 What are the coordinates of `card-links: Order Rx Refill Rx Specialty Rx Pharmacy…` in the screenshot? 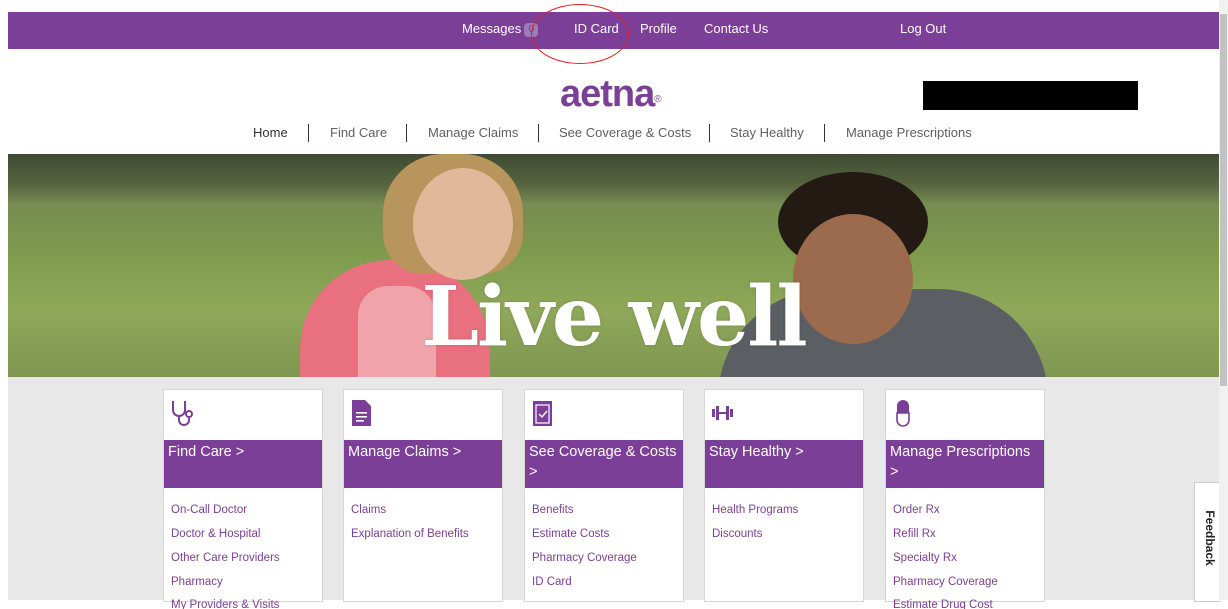 It's located at (945, 553).